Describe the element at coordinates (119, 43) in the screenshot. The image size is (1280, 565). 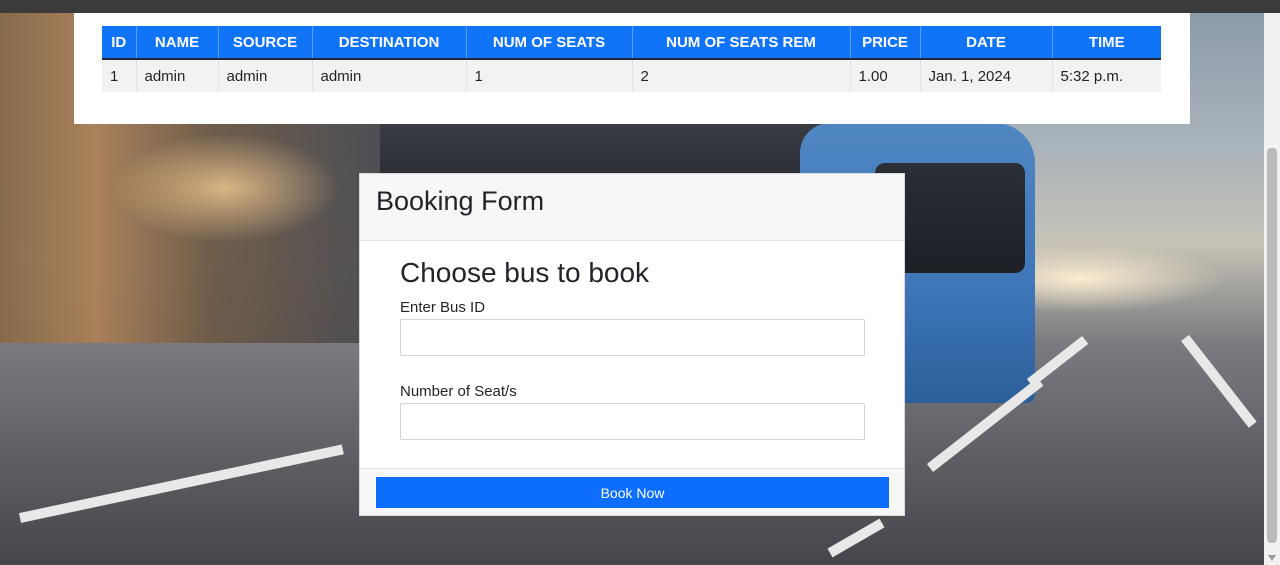
I see `column-header-id: ID` at that location.